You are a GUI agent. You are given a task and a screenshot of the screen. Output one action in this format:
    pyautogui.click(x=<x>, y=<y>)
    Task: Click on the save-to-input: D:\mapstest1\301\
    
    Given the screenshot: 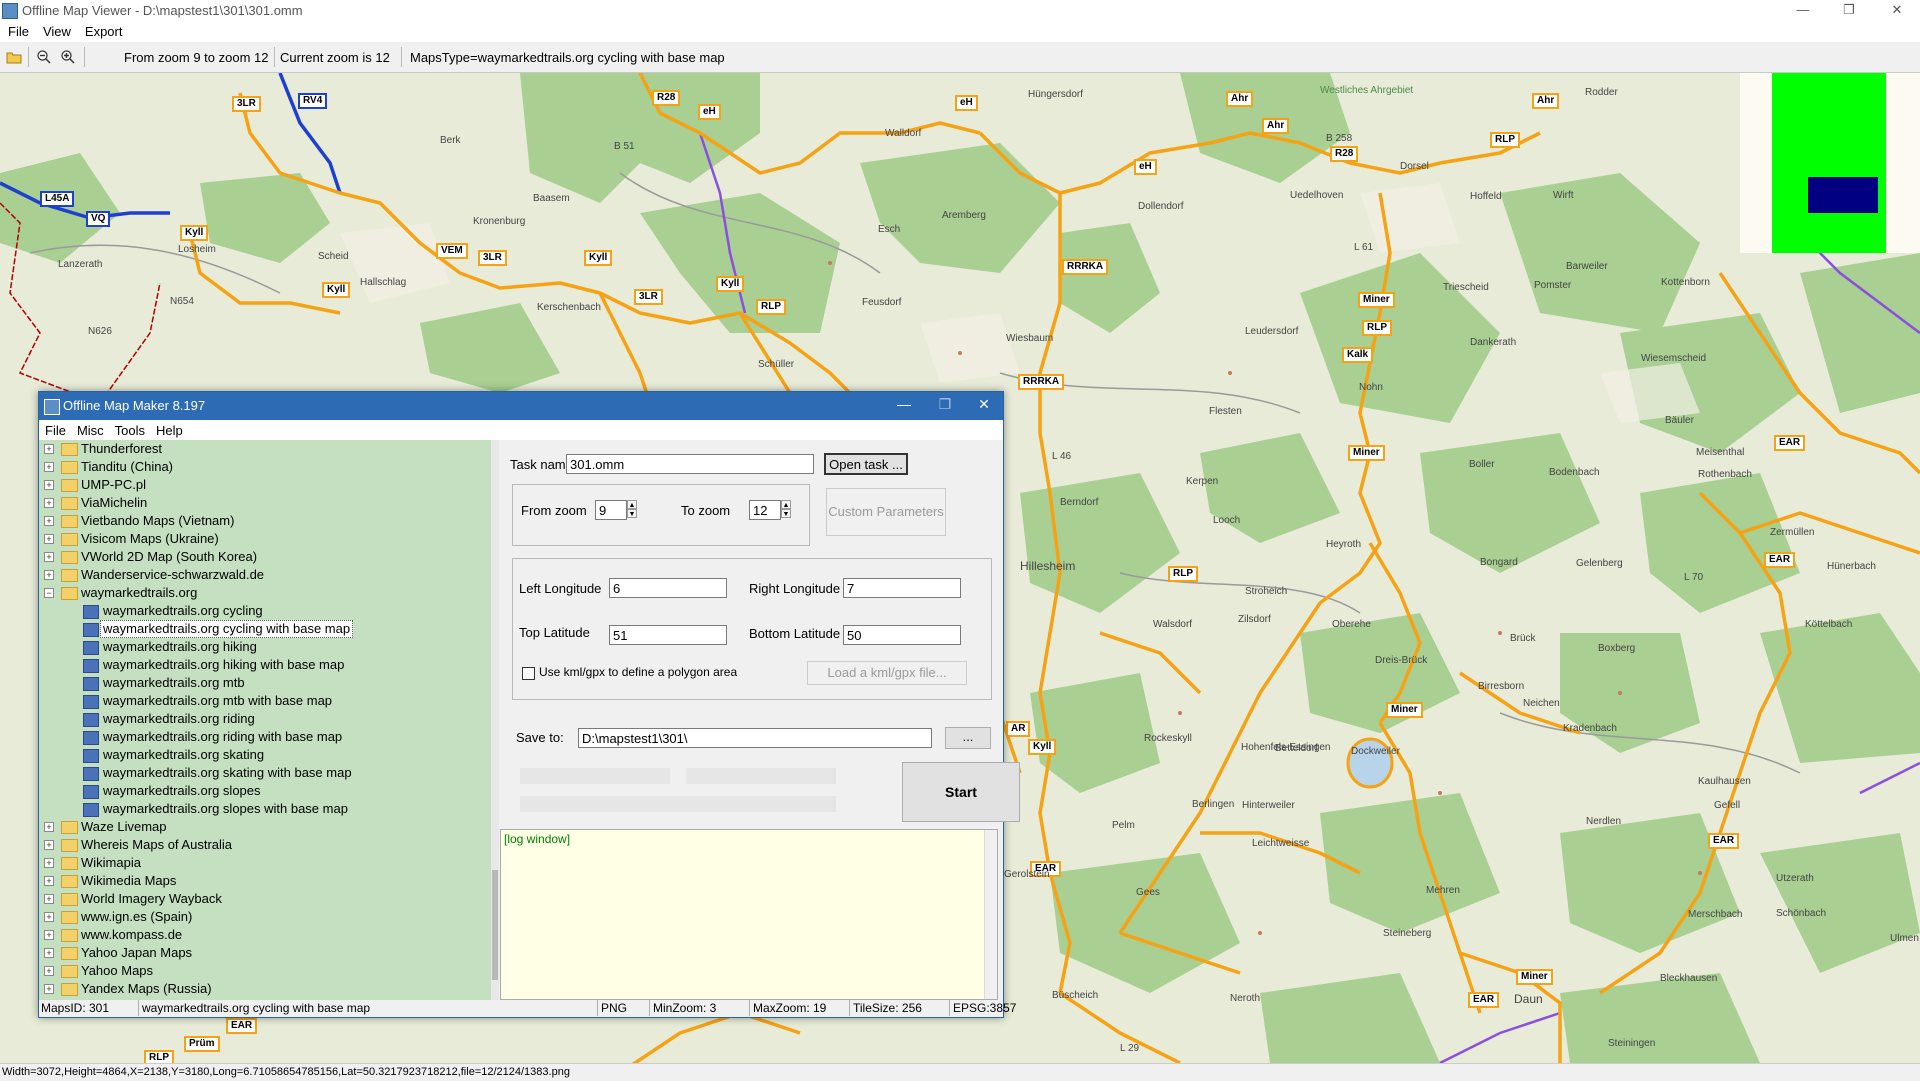 What is the action you would take?
    pyautogui.click(x=755, y=738)
    